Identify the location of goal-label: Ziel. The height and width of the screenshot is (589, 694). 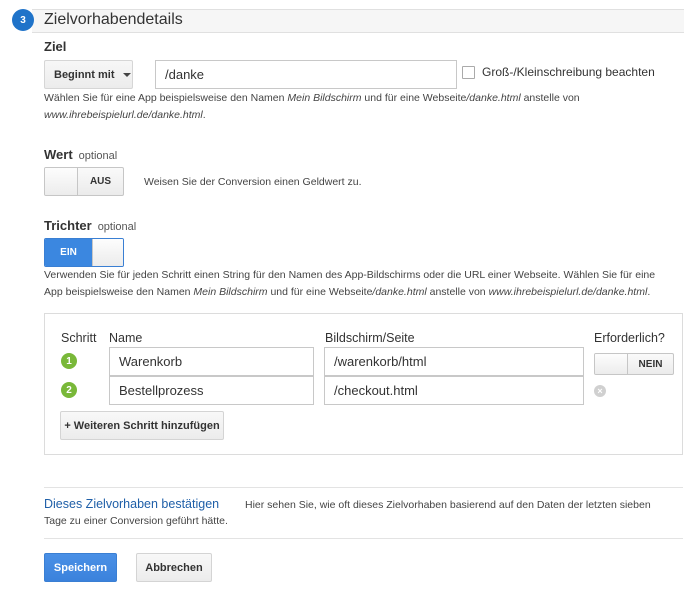
(55, 46).